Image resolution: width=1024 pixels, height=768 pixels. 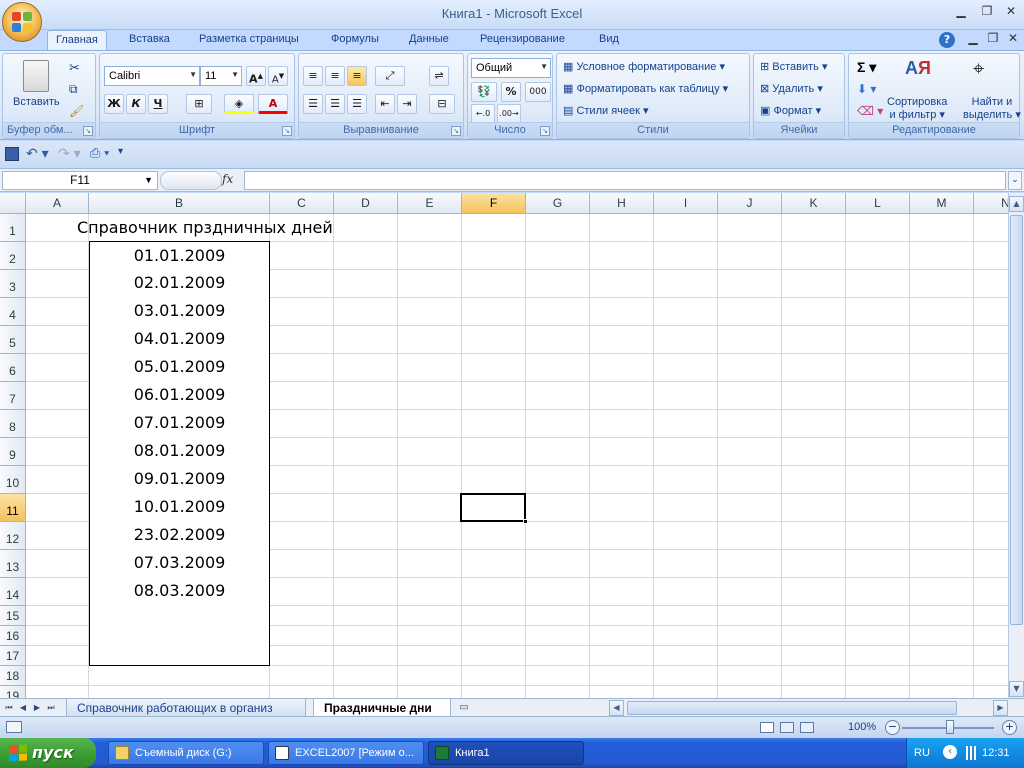 What do you see at coordinates (456, 131) in the screenshot?
I see `alignment-launcher-icon: ↘` at bounding box center [456, 131].